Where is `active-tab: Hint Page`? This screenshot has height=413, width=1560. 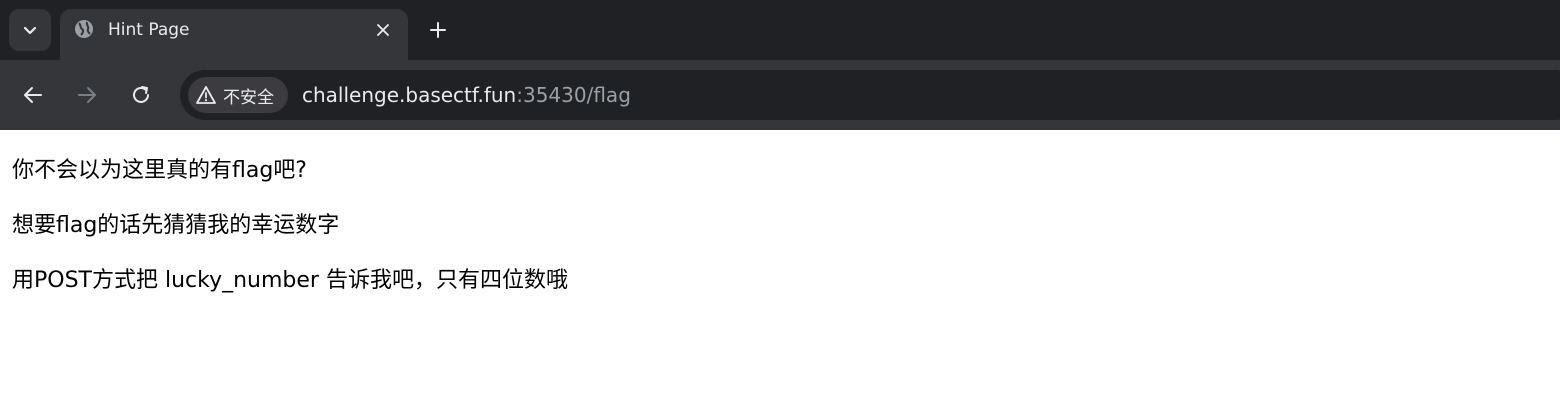
active-tab: Hint Page is located at coordinates (234, 34).